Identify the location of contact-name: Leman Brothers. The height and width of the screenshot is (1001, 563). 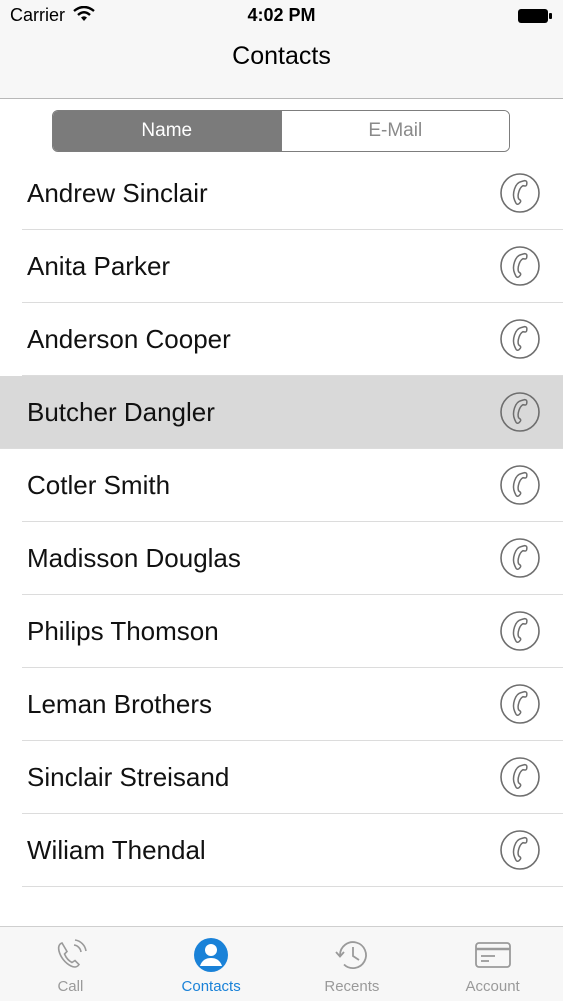
(119, 704).